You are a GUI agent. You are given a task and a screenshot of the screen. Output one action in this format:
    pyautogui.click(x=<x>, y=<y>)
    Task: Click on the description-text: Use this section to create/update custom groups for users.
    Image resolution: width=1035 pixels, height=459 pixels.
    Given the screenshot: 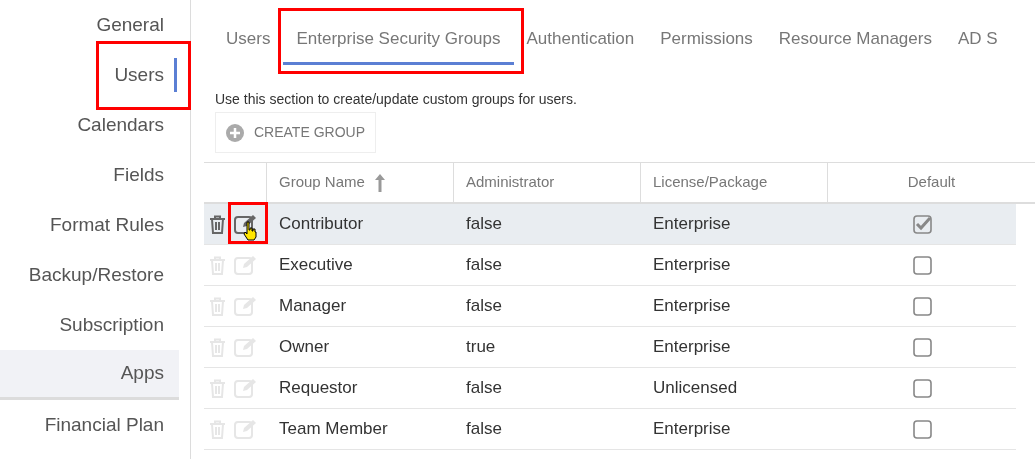 What is the action you would take?
    pyautogui.click(x=396, y=99)
    